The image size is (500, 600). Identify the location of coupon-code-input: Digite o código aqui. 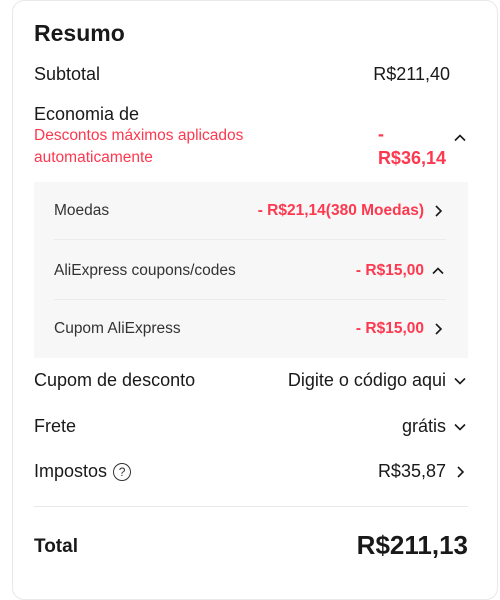
(367, 380).